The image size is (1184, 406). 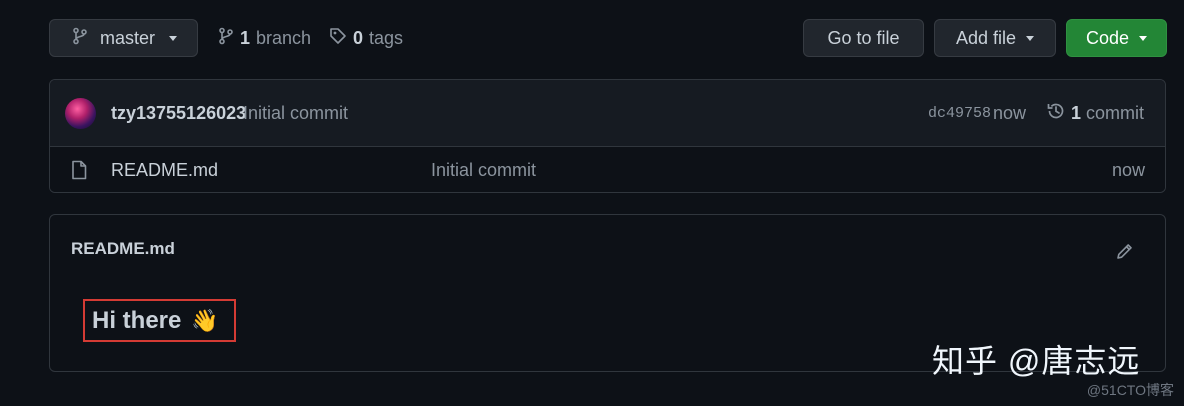 I want to click on commit-history-link: 1 commit, so click(x=1095, y=113).